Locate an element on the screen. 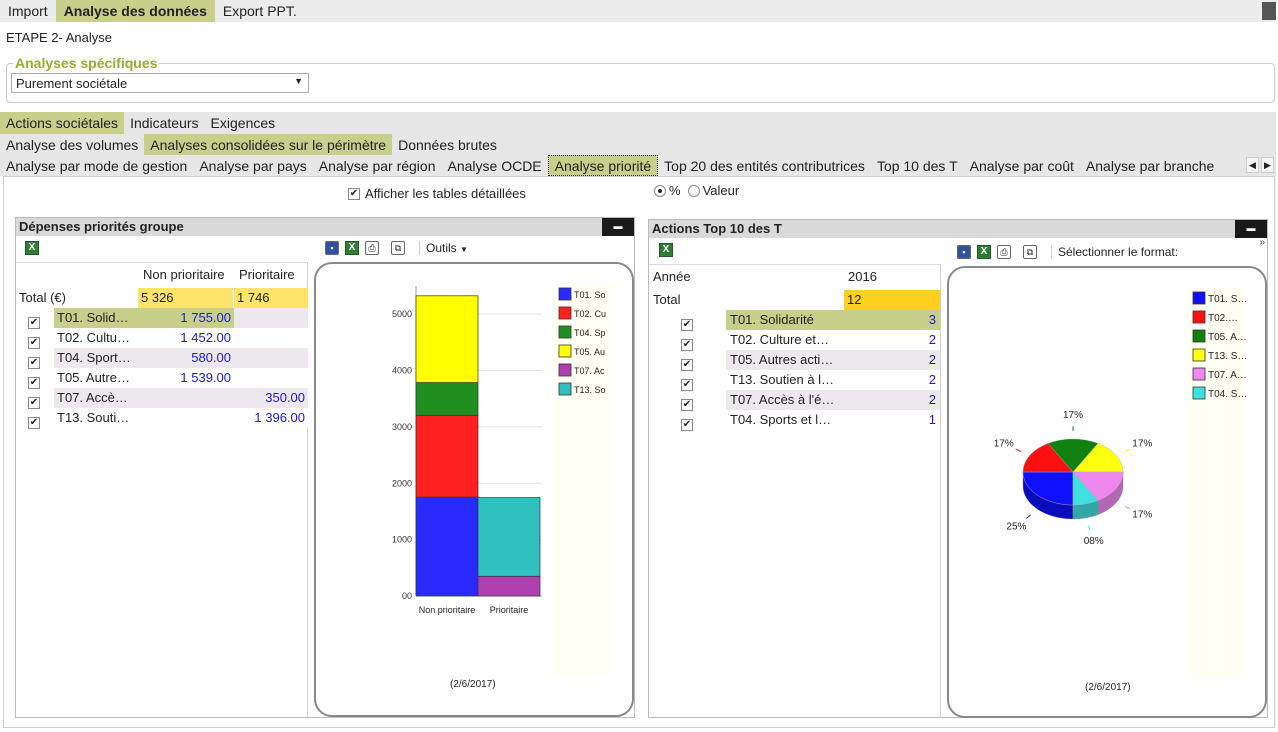 This screenshot has width=1278, height=732. right-chart-date: (2/6/2017) is located at coordinates (1108, 687).